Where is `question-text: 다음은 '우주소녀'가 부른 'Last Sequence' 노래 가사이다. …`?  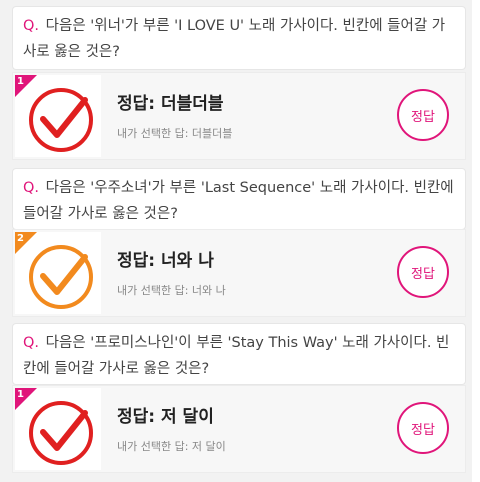 question-text: 다음은 '우주소녀'가 부른 'Last Sequence' 노래 가사이다. … is located at coordinates (238, 201).